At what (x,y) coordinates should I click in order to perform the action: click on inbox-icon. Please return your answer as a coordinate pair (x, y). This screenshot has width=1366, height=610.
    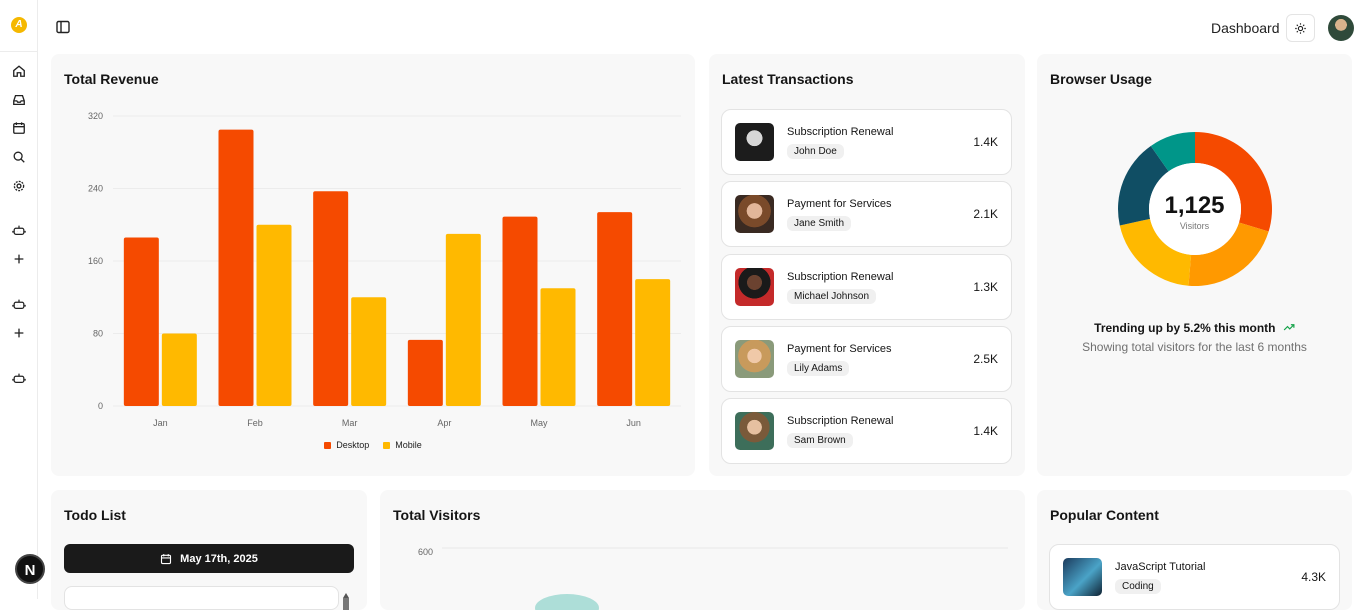
    Looking at the image, I should click on (19, 100).